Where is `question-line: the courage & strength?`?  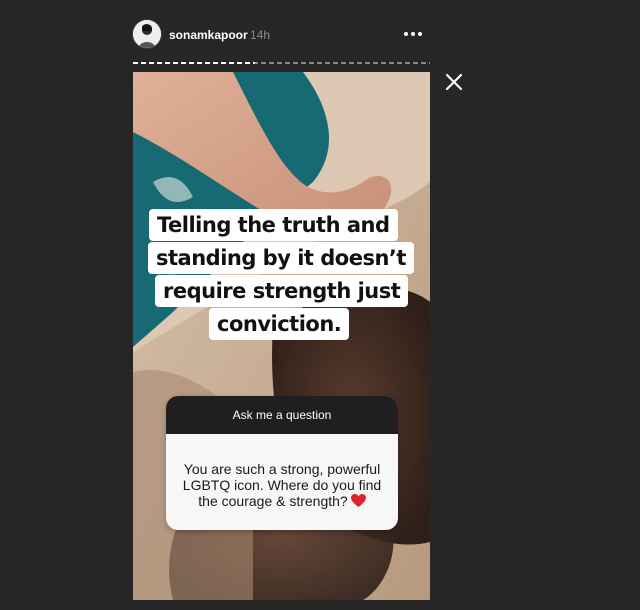
question-line: the courage & strength? is located at coordinates (273, 501).